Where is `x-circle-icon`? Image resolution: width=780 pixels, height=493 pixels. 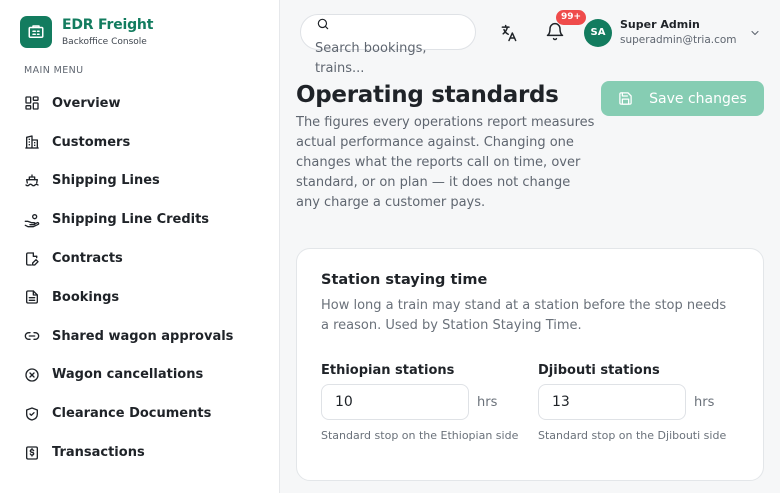
x-circle-icon is located at coordinates (32, 375).